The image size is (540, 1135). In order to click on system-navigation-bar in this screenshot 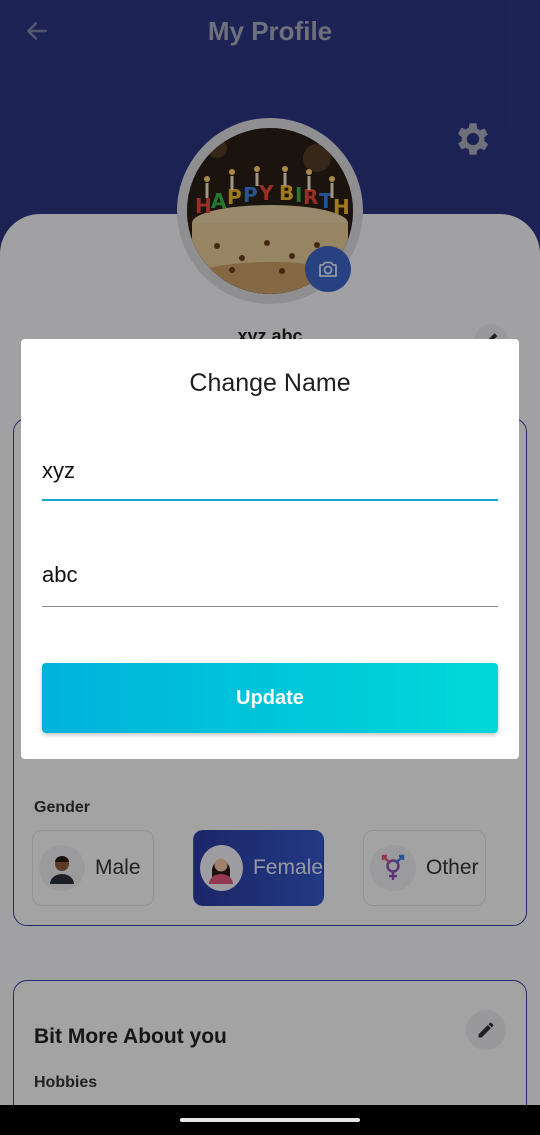, I will do `click(270, 1120)`.